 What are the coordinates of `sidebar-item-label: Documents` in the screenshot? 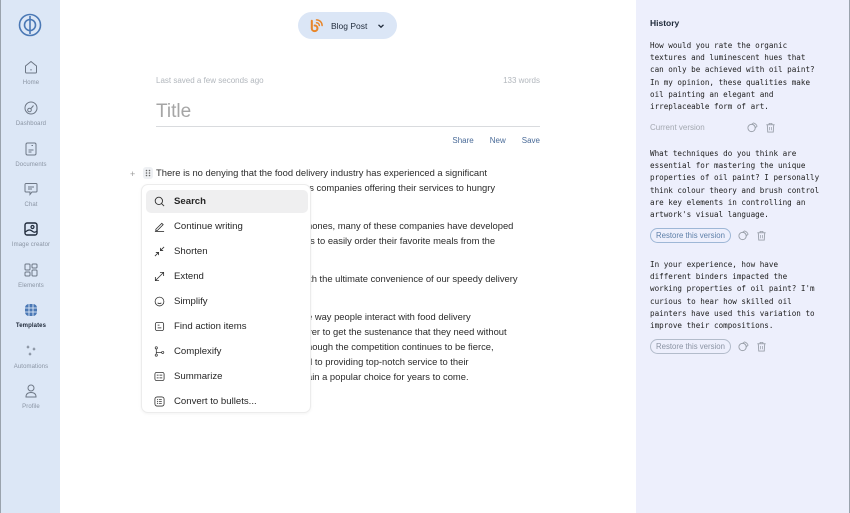 It's located at (31, 165).